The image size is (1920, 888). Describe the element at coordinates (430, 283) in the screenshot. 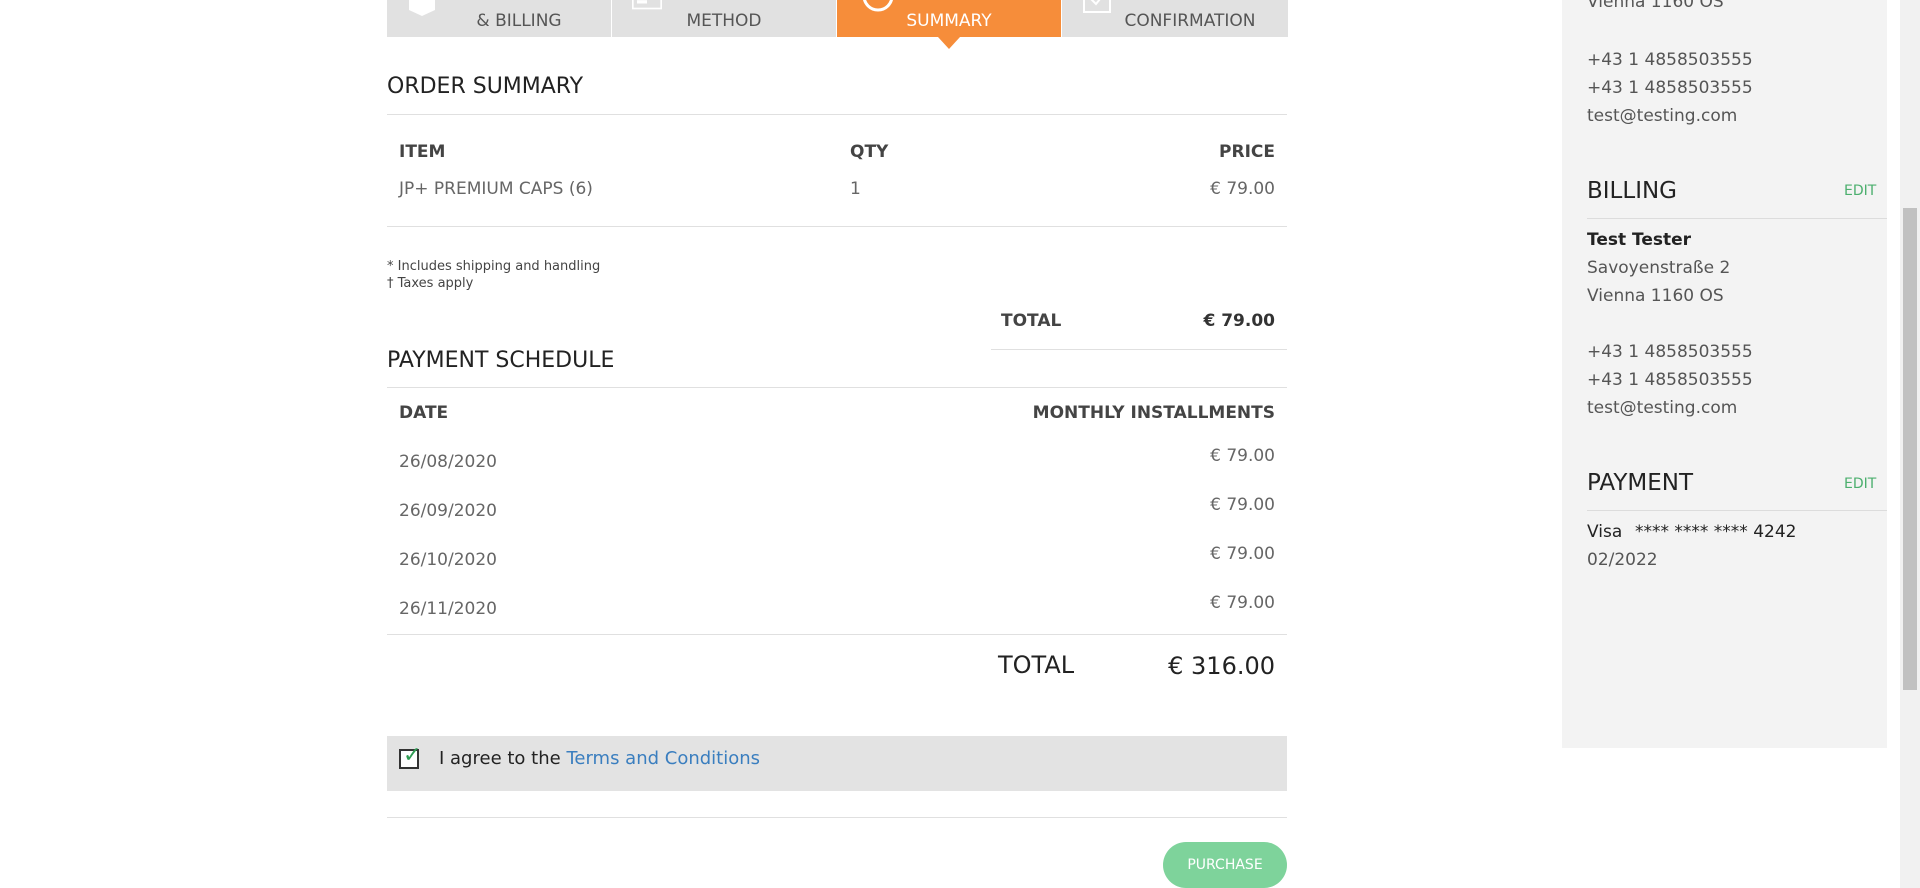

I see `tax-note: † Taxes apply` at that location.